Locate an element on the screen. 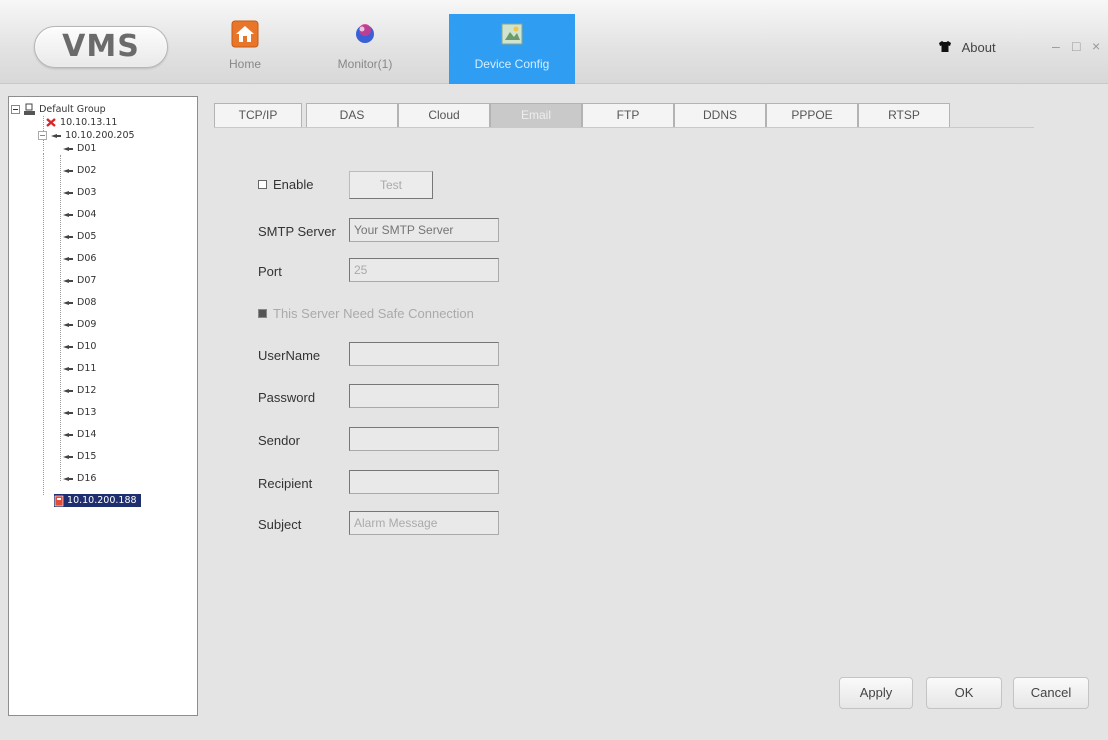 The height and width of the screenshot is (740, 1108). ok-button: OK is located at coordinates (964, 693).